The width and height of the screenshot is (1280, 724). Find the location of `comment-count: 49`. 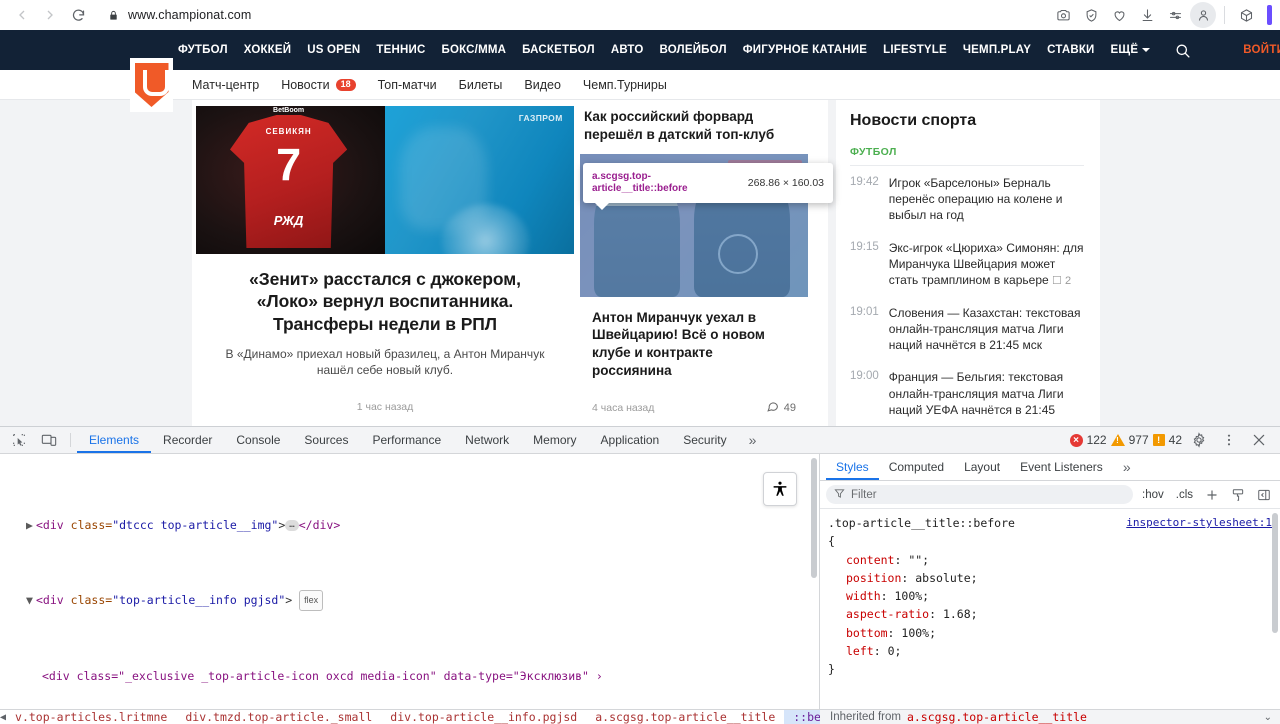

comment-count: 49 is located at coordinates (781, 408).